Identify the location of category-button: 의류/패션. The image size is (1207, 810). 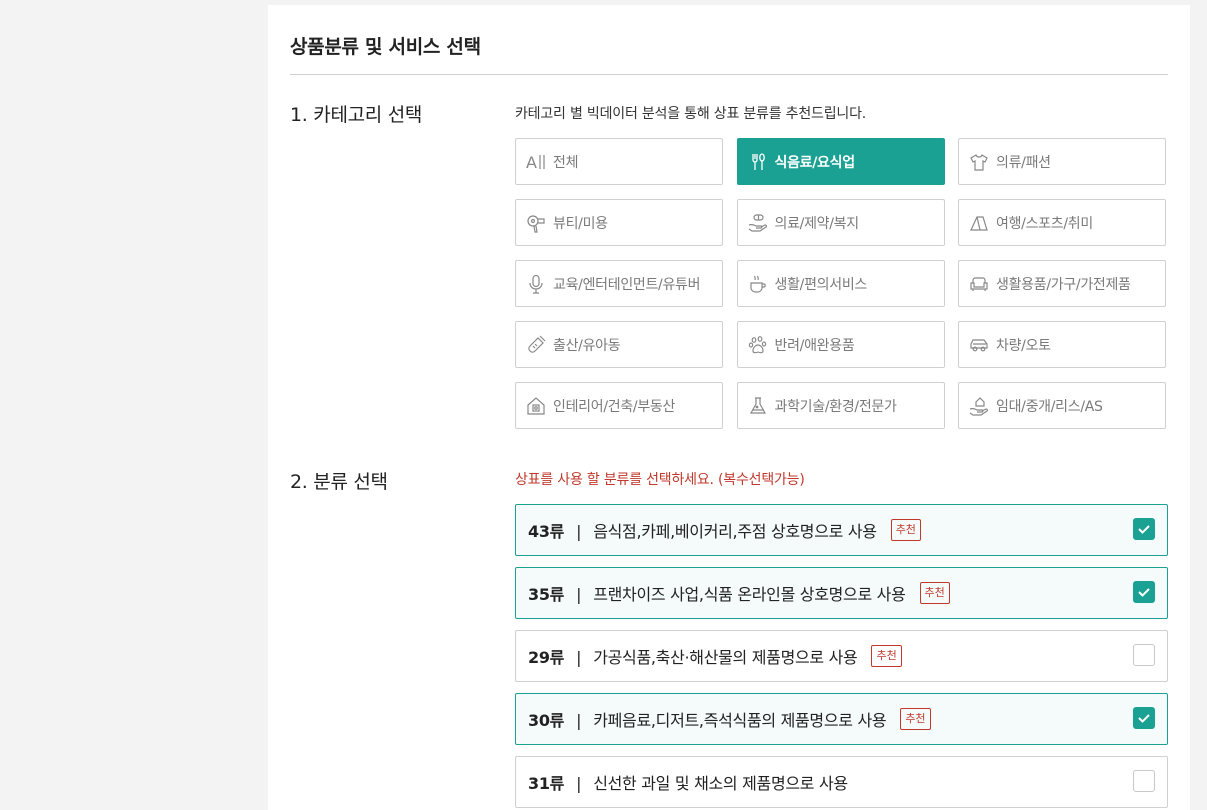
(1062, 161).